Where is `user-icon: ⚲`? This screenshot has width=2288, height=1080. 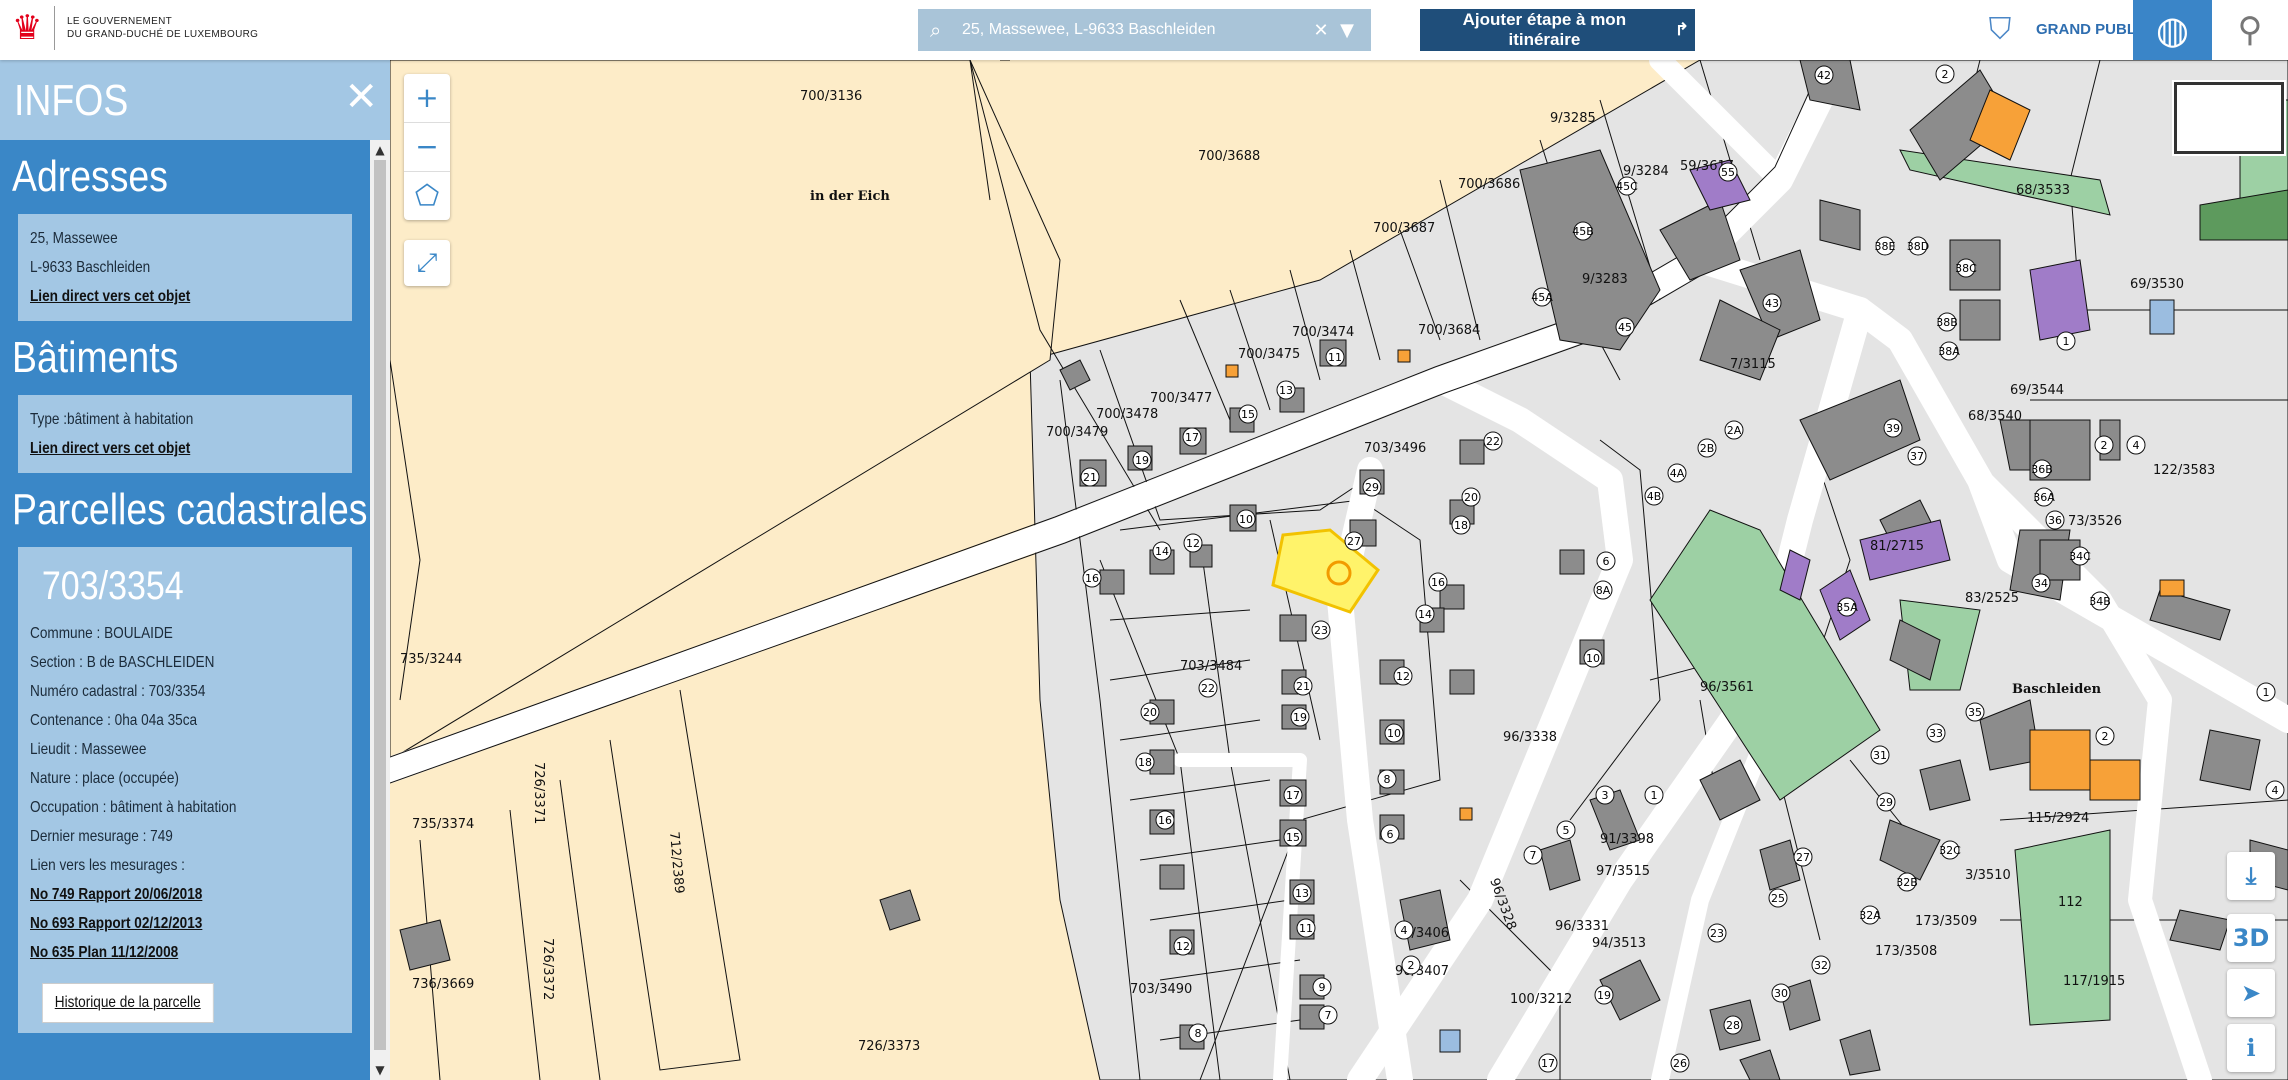
user-icon: ⚲ is located at coordinates (2250, 30).